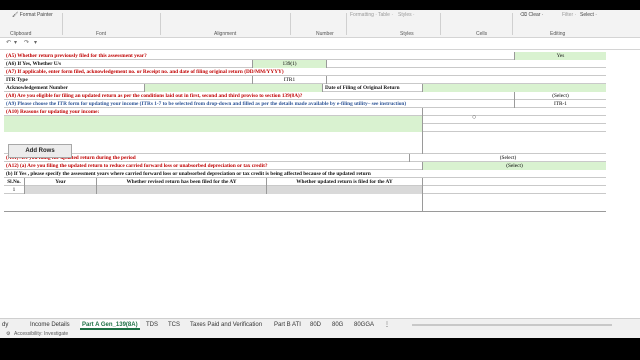 The width and height of the screenshot is (640, 360). I want to click on tab-80d: 80D, so click(315, 325).